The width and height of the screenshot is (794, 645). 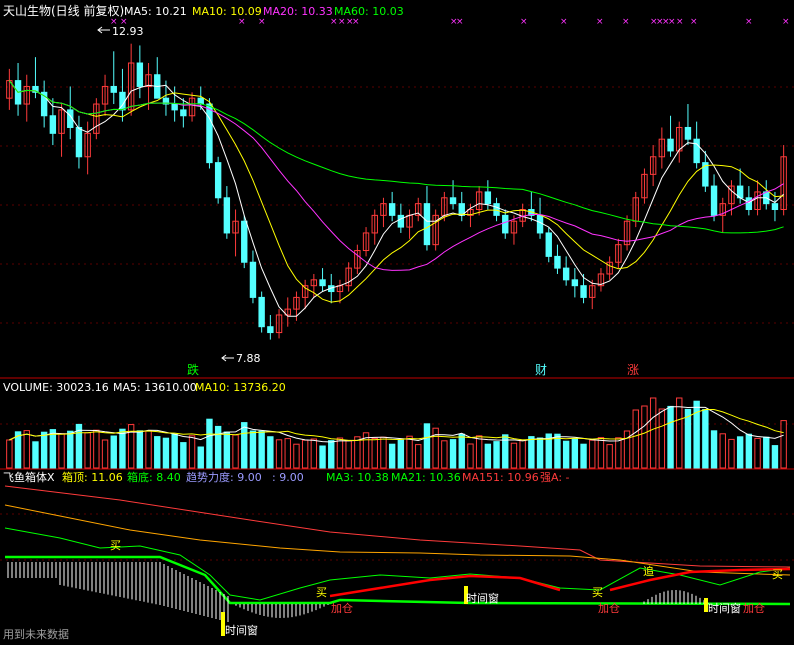 What do you see at coordinates (357, 477) in the screenshot?
I see `ma3-label: MA3: 10.38` at bounding box center [357, 477].